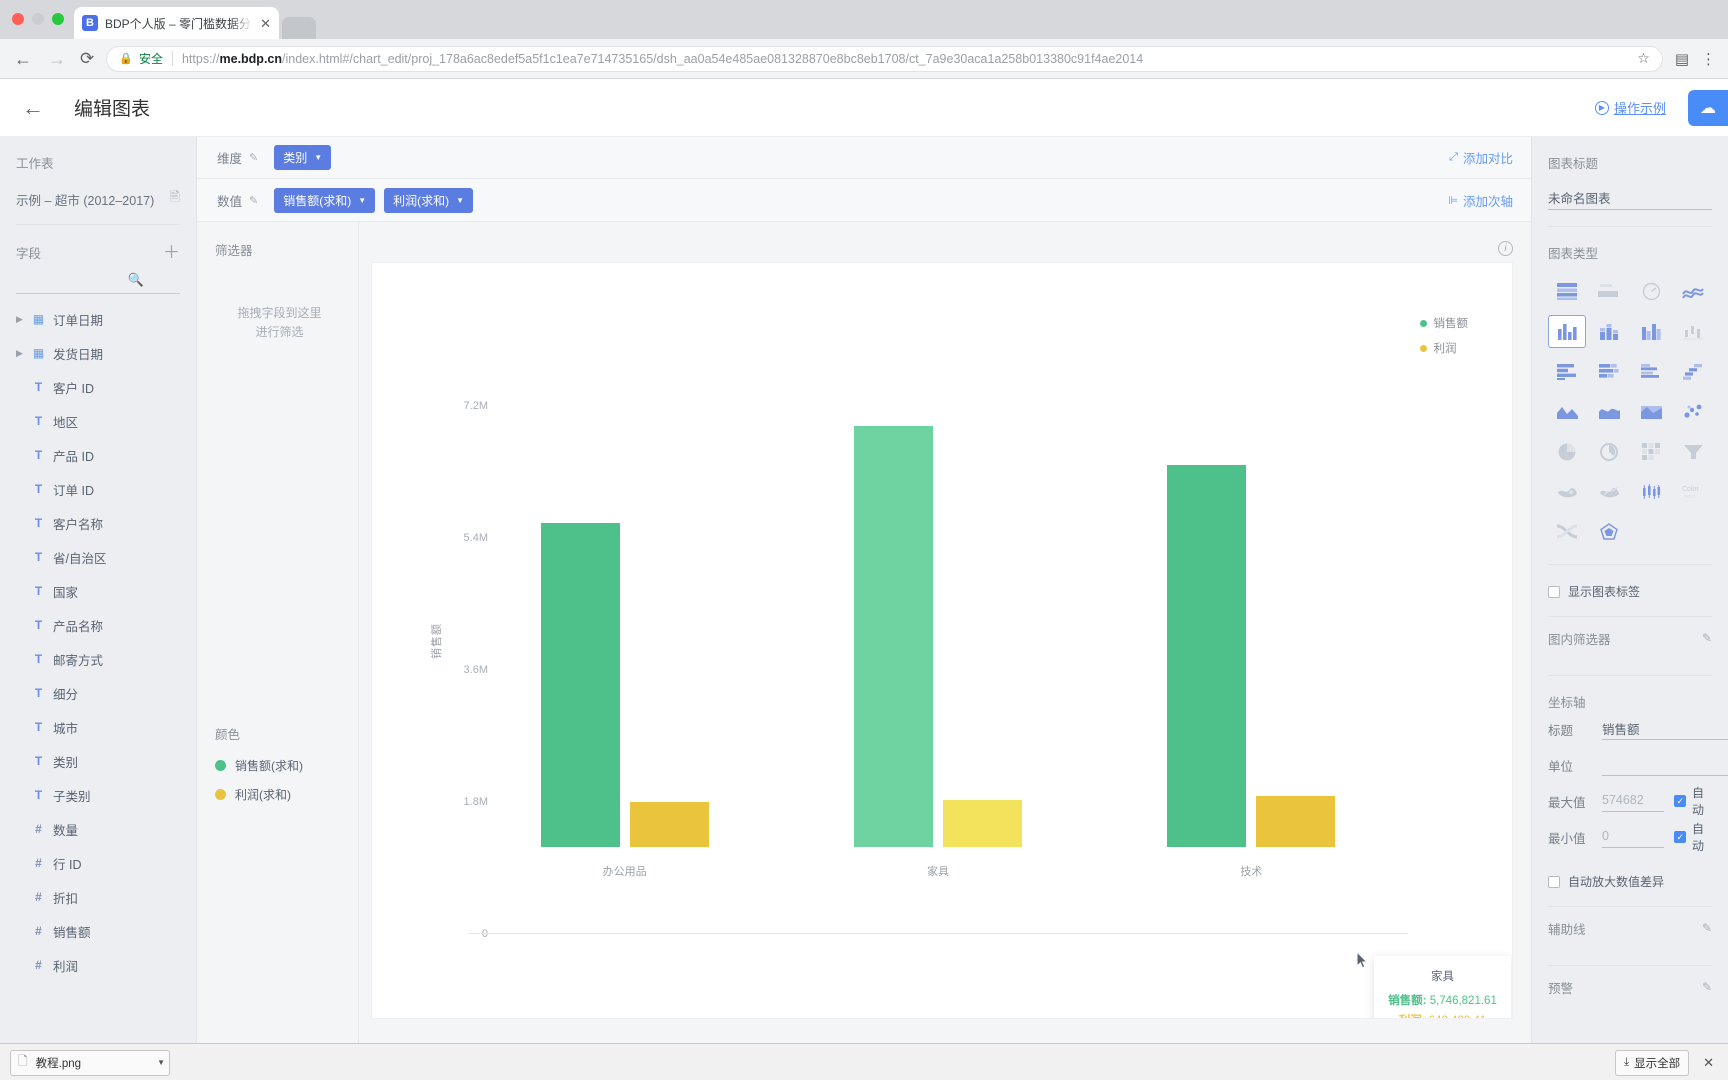  Describe the element at coordinates (1693, 371) in the screenshot. I see `pyramid-bar-icon` at that location.